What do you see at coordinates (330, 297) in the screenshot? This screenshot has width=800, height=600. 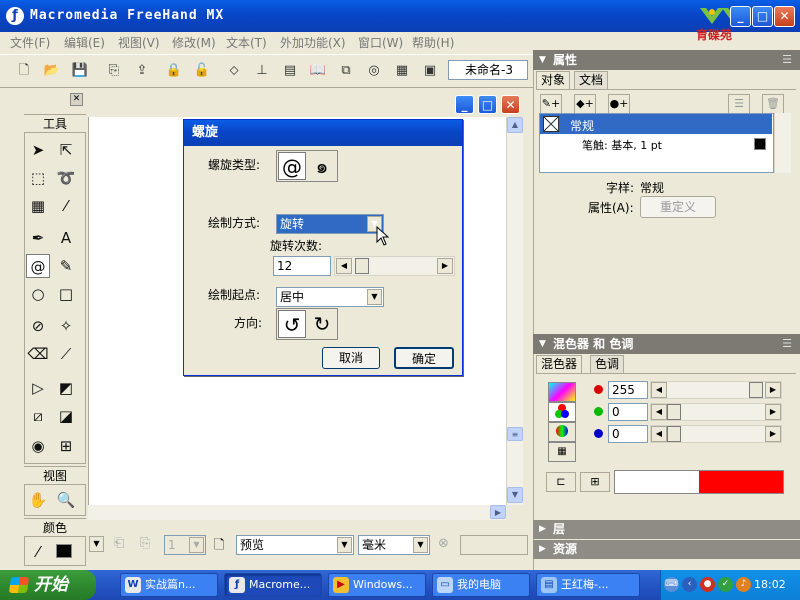 I see `draw-from-select: 居中 ▼` at bounding box center [330, 297].